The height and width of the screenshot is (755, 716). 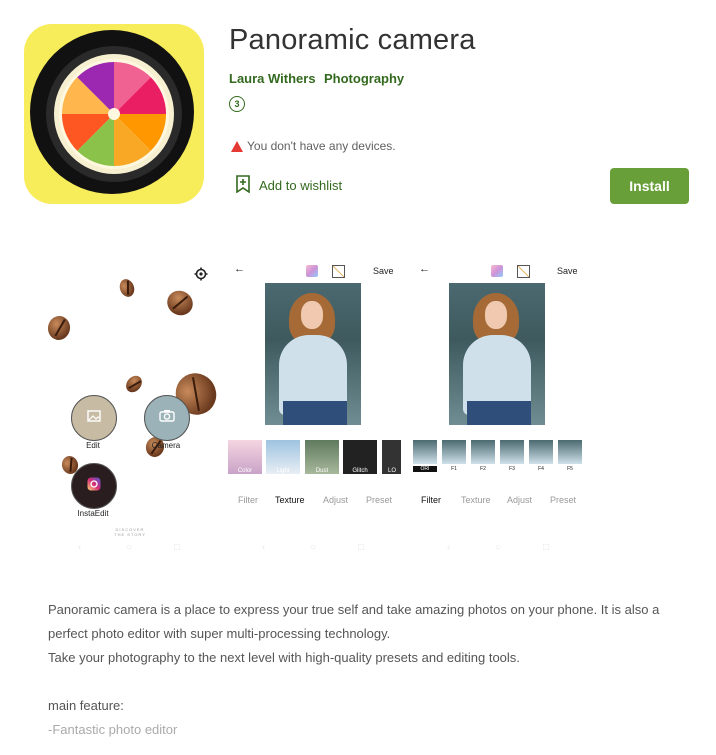 I want to click on instagram-icon, so click(x=94, y=486).